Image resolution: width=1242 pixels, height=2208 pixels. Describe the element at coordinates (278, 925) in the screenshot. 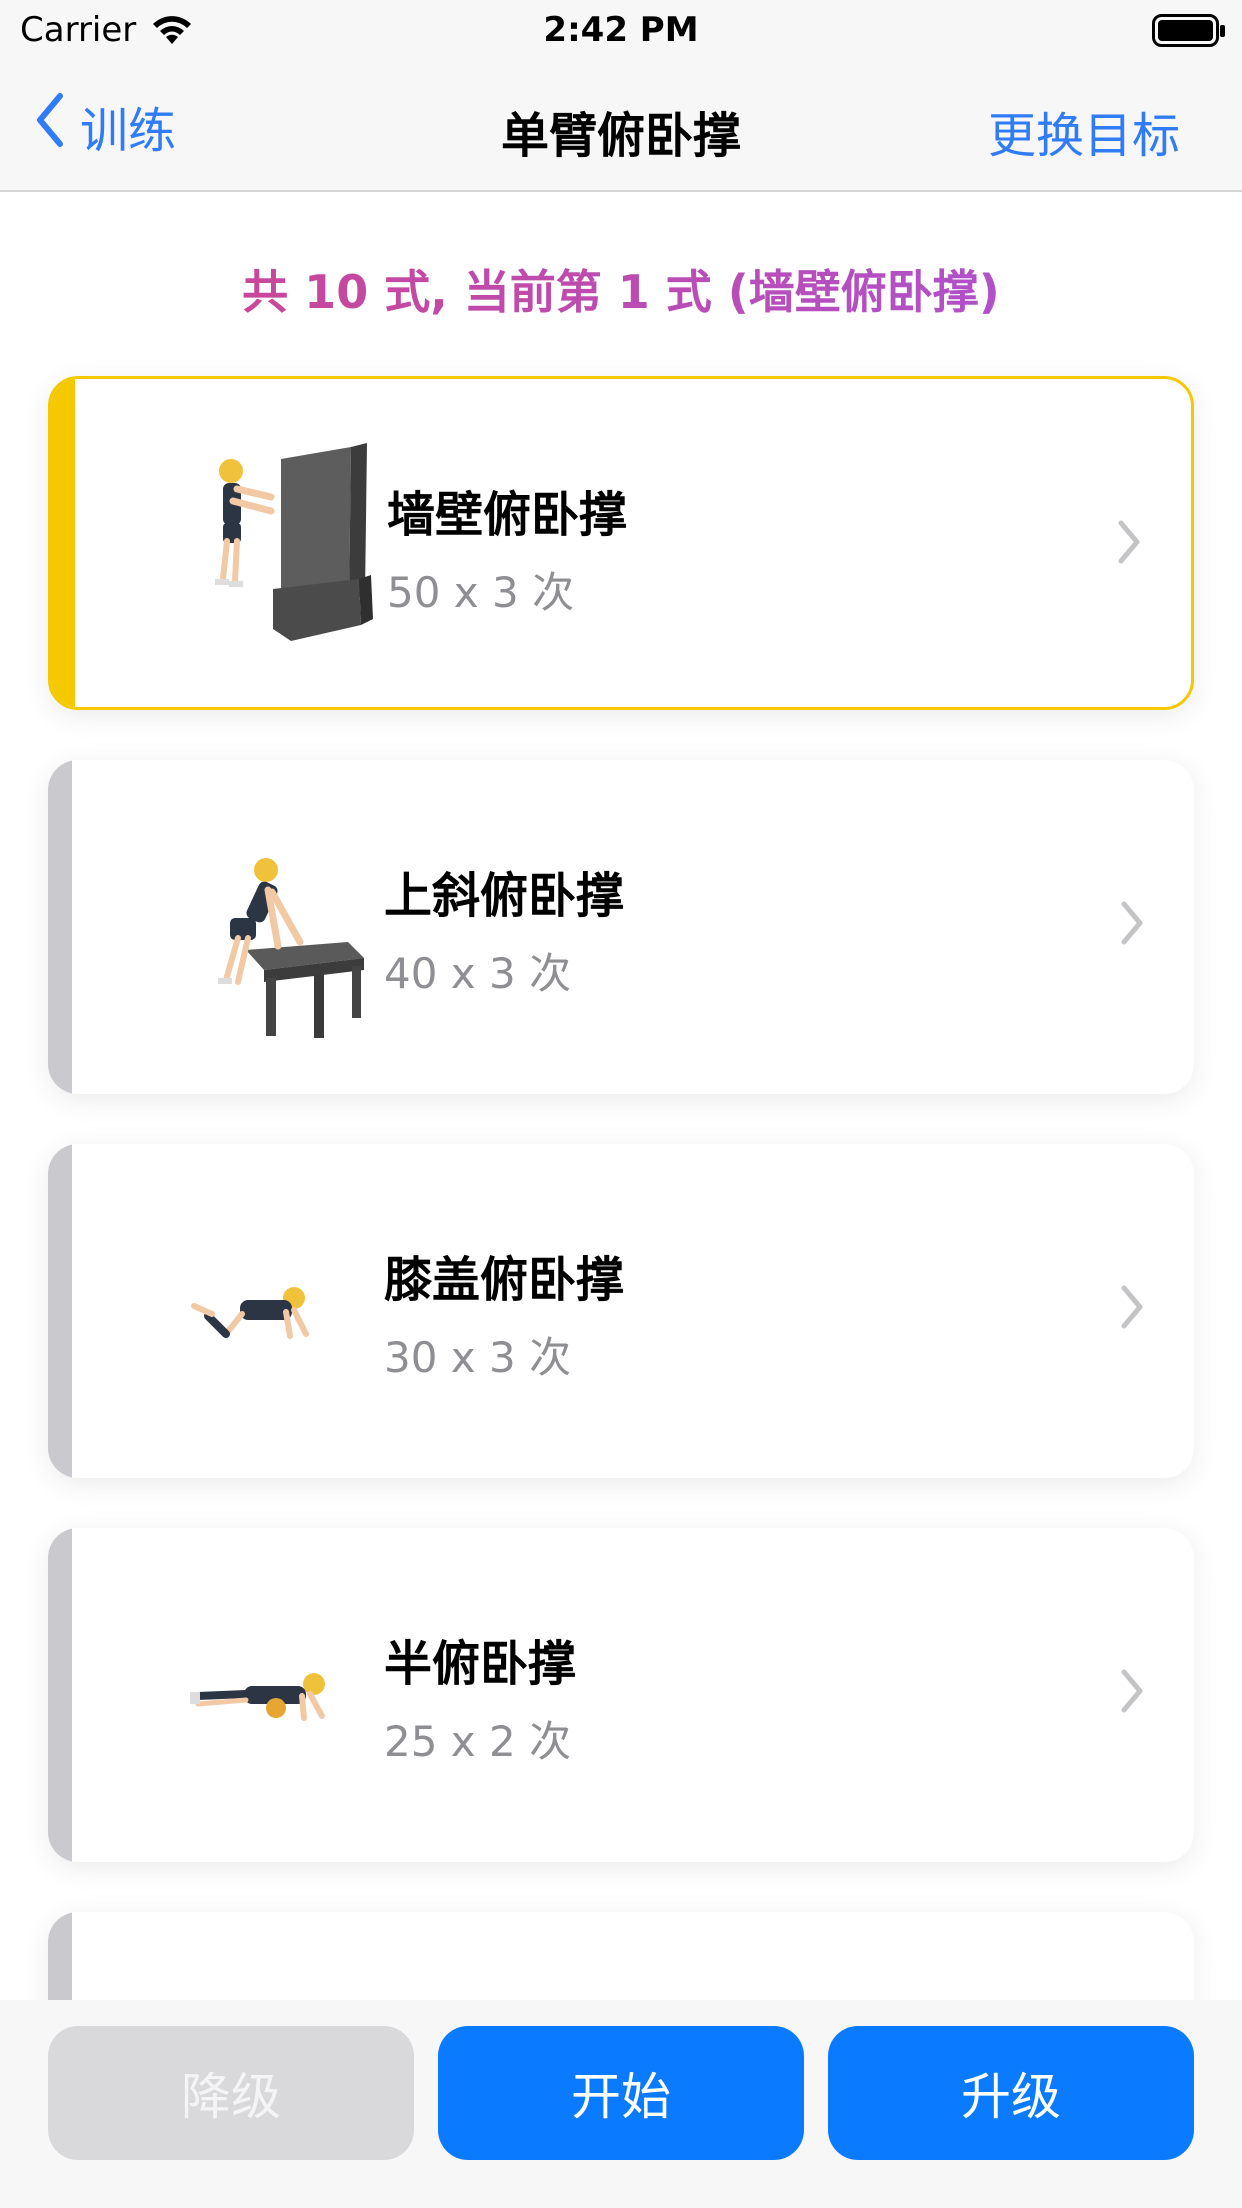

I see `incline-pushup-illustration` at that location.